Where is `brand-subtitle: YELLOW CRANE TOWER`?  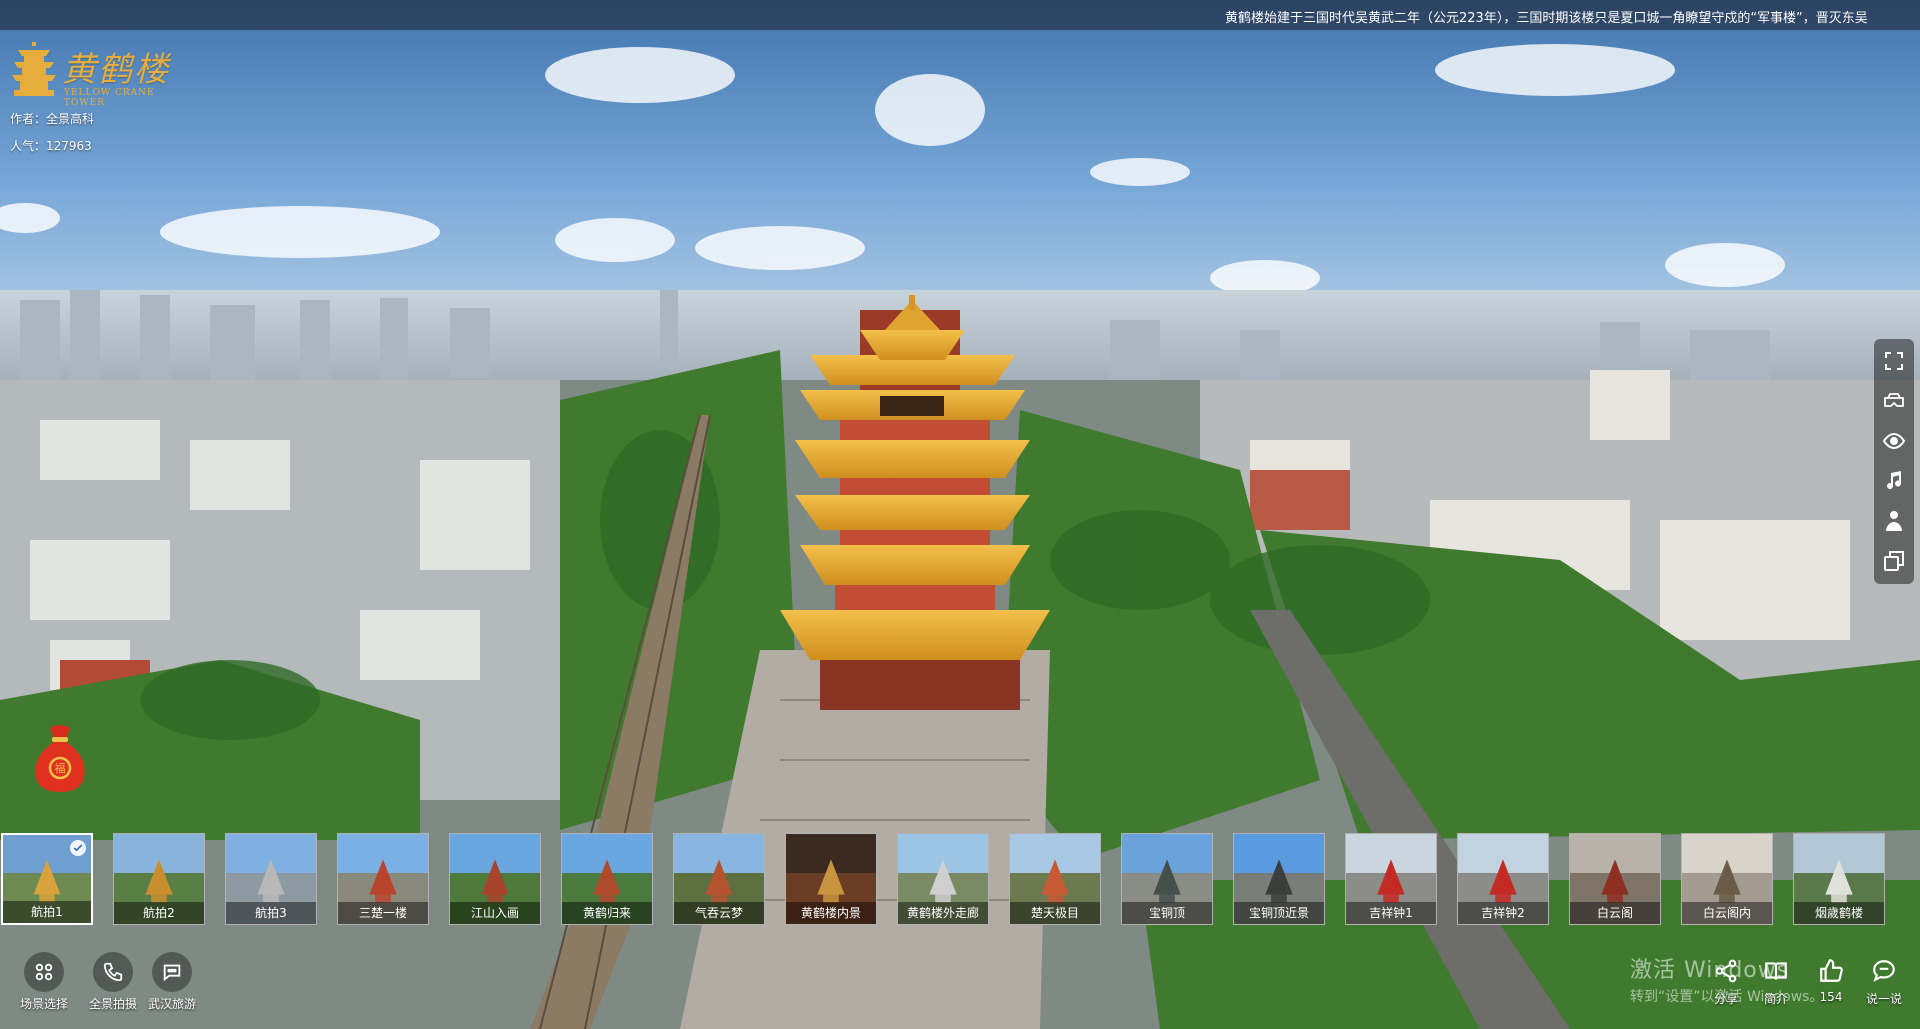
brand-subtitle: YELLOW CRANE TOWER is located at coordinates (109, 98).